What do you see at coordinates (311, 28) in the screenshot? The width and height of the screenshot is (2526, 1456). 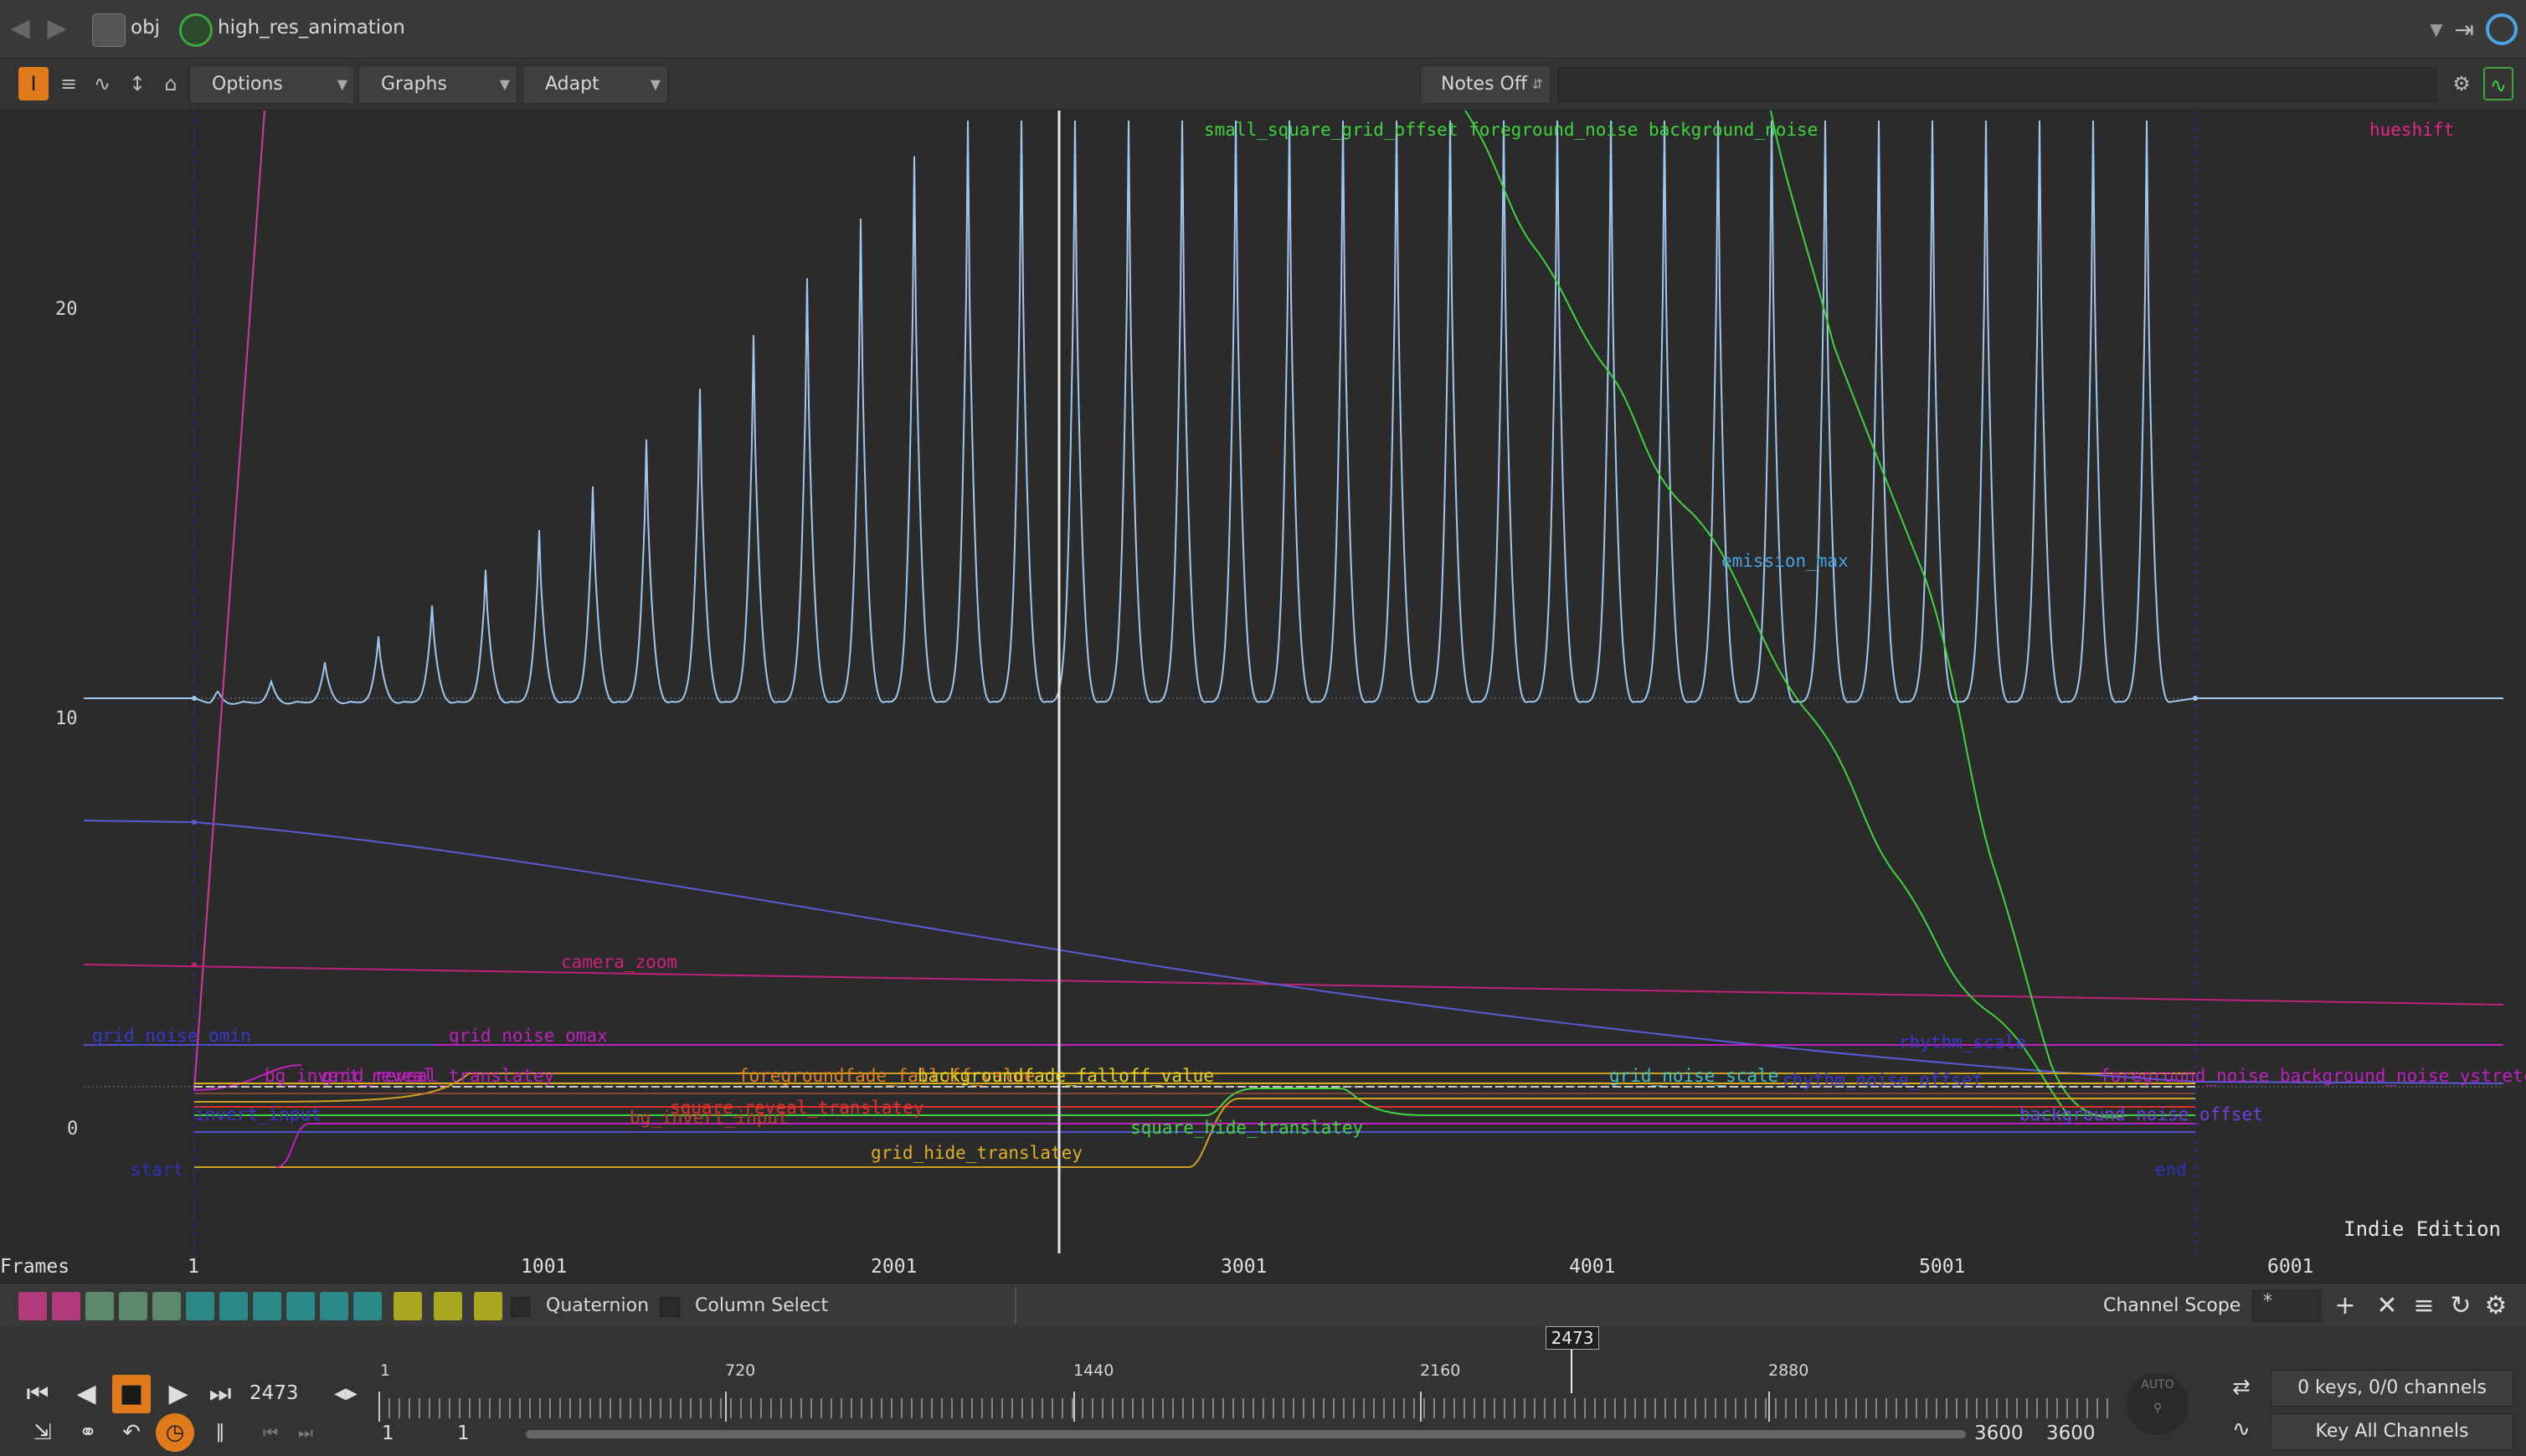 I see `breadcrumb-animation: high_res_animation` at bounding box center [311, 28].